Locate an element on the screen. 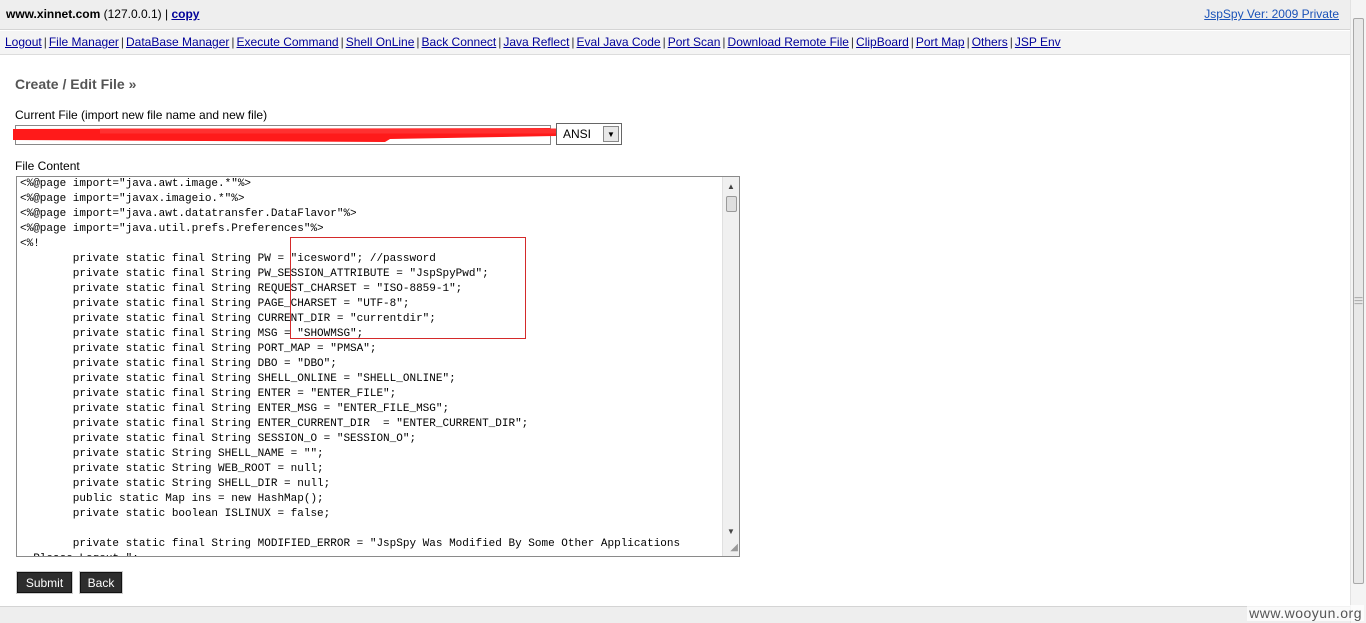  editor-scroll-thumb is located at coordinates (731, 204).